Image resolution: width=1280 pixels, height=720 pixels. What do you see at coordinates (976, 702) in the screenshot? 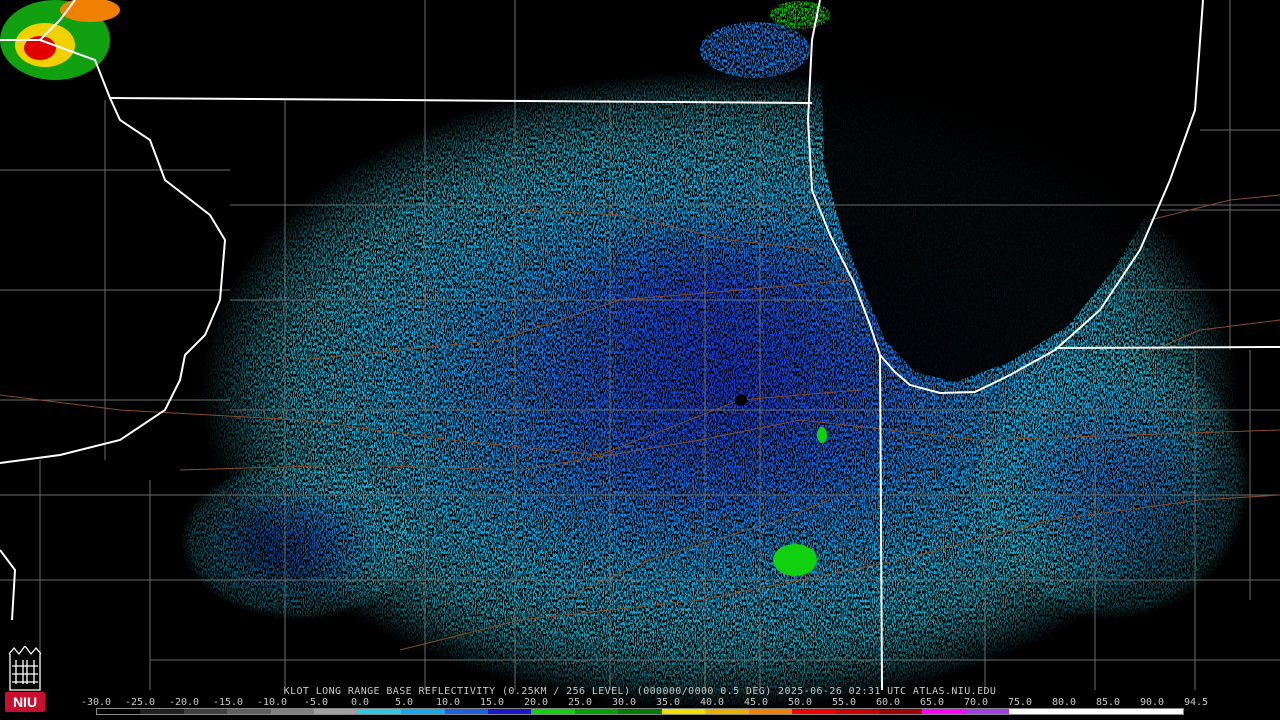
I see `scale-tick-label: 70.0` at bounding box center [976, 702].